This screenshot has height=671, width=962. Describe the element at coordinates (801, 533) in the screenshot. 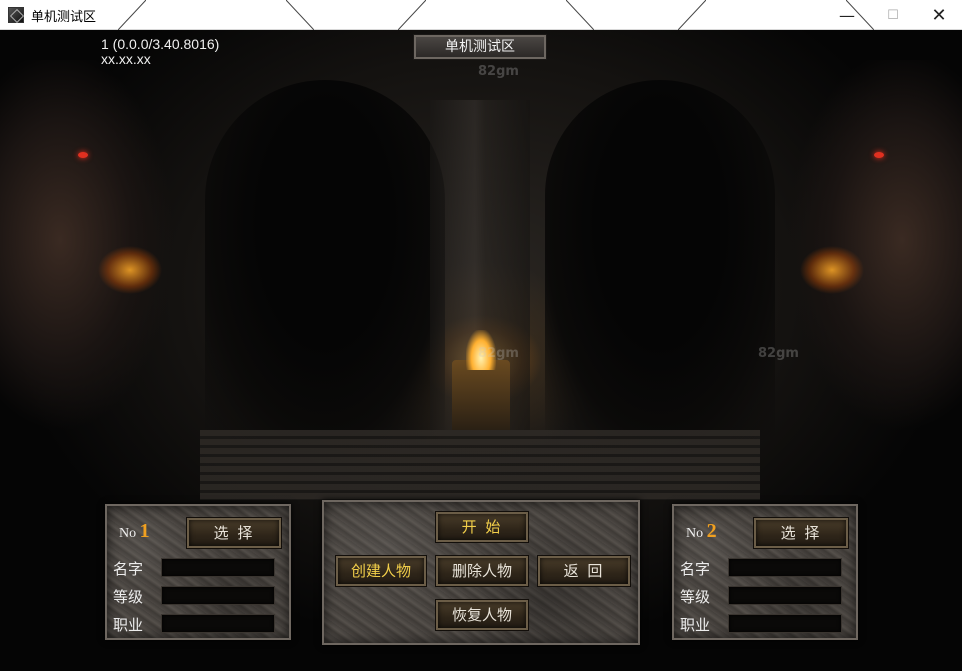

I see `select-slot-2-button: 选 择` at that location.